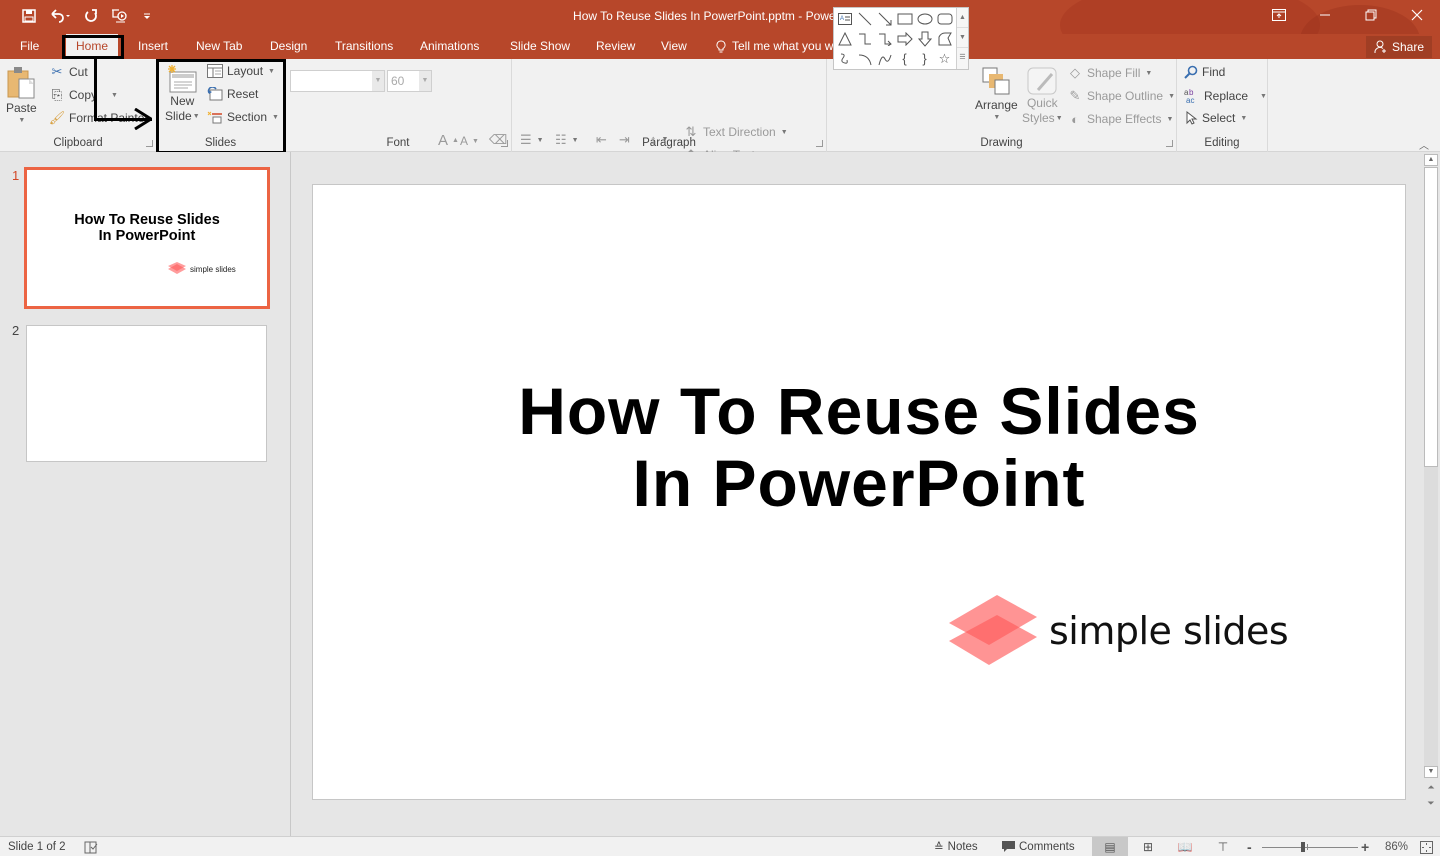  What do you see at coordinates (924, 18) in the screenshot?
I see `oval-shape-icon` at bounding box center [924, 18].